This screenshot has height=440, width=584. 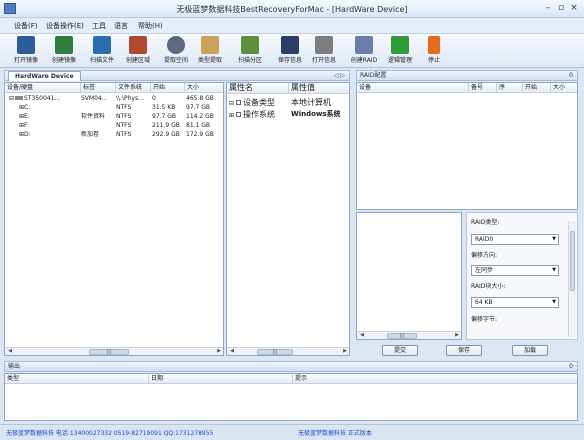 I want to click on raid-block-size-select: 64 KB ▼, so click(x=515, y=302).